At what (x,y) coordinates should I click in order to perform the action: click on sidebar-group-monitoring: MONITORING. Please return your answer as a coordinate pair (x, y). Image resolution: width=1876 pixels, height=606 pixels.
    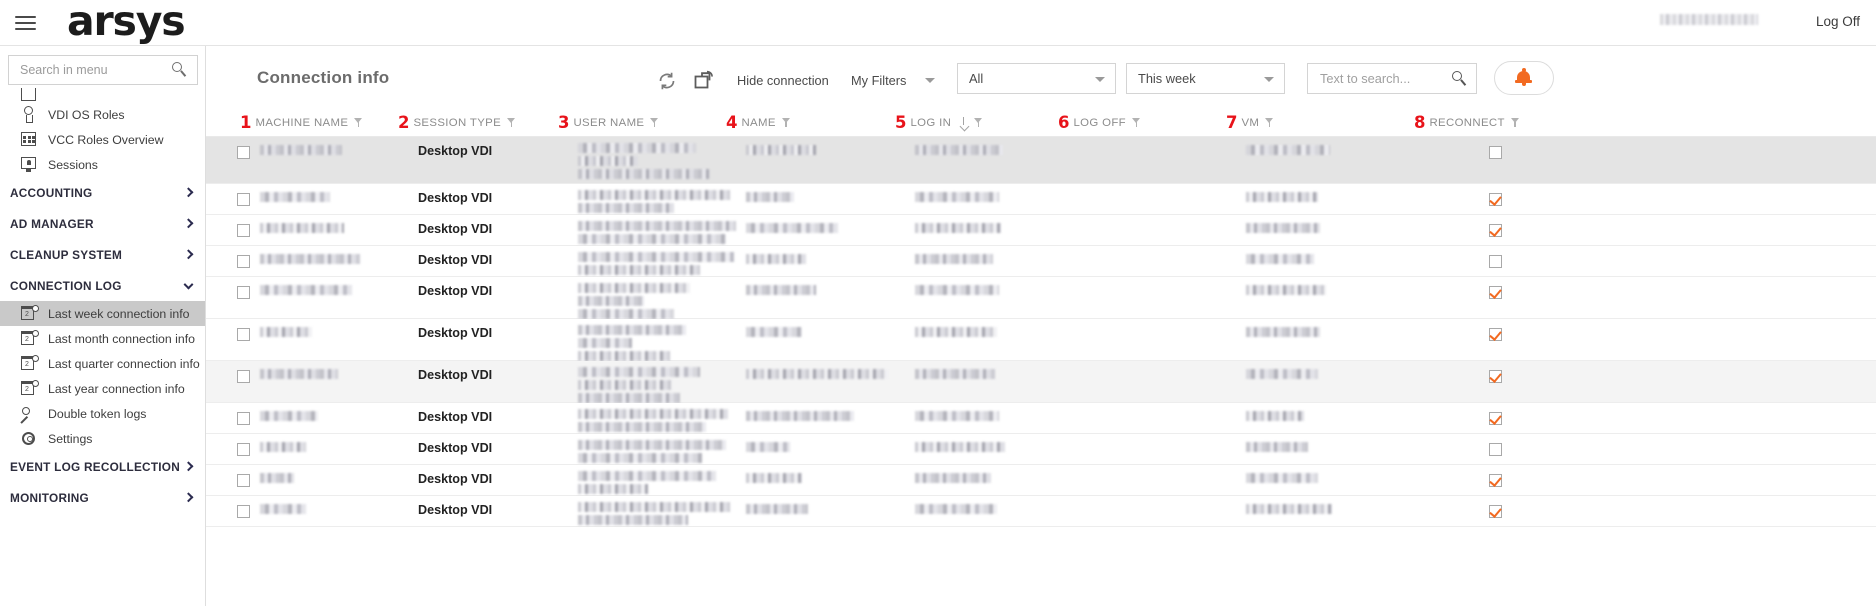
    Looking at the image, I should click on (102, 497).